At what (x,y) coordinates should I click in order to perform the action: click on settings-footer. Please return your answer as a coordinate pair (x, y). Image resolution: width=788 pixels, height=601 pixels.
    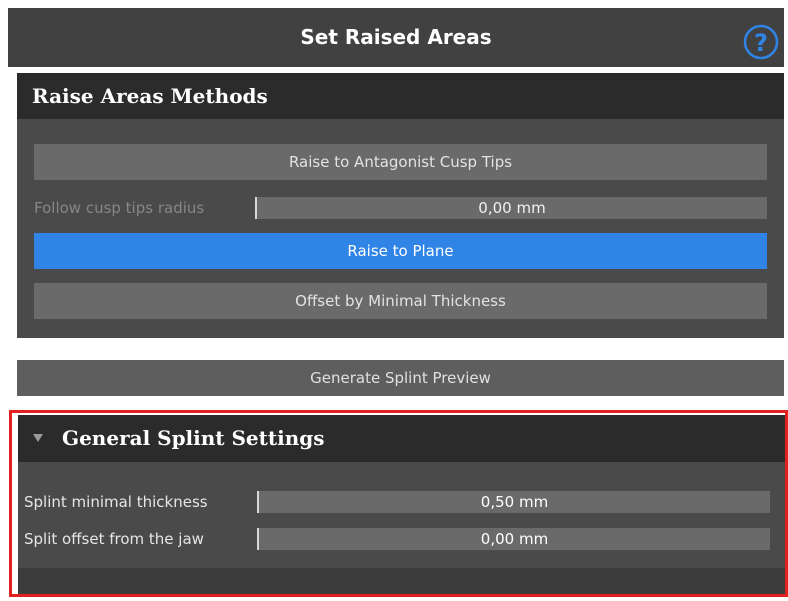
    Looking at the image, I should click on (401, 581).